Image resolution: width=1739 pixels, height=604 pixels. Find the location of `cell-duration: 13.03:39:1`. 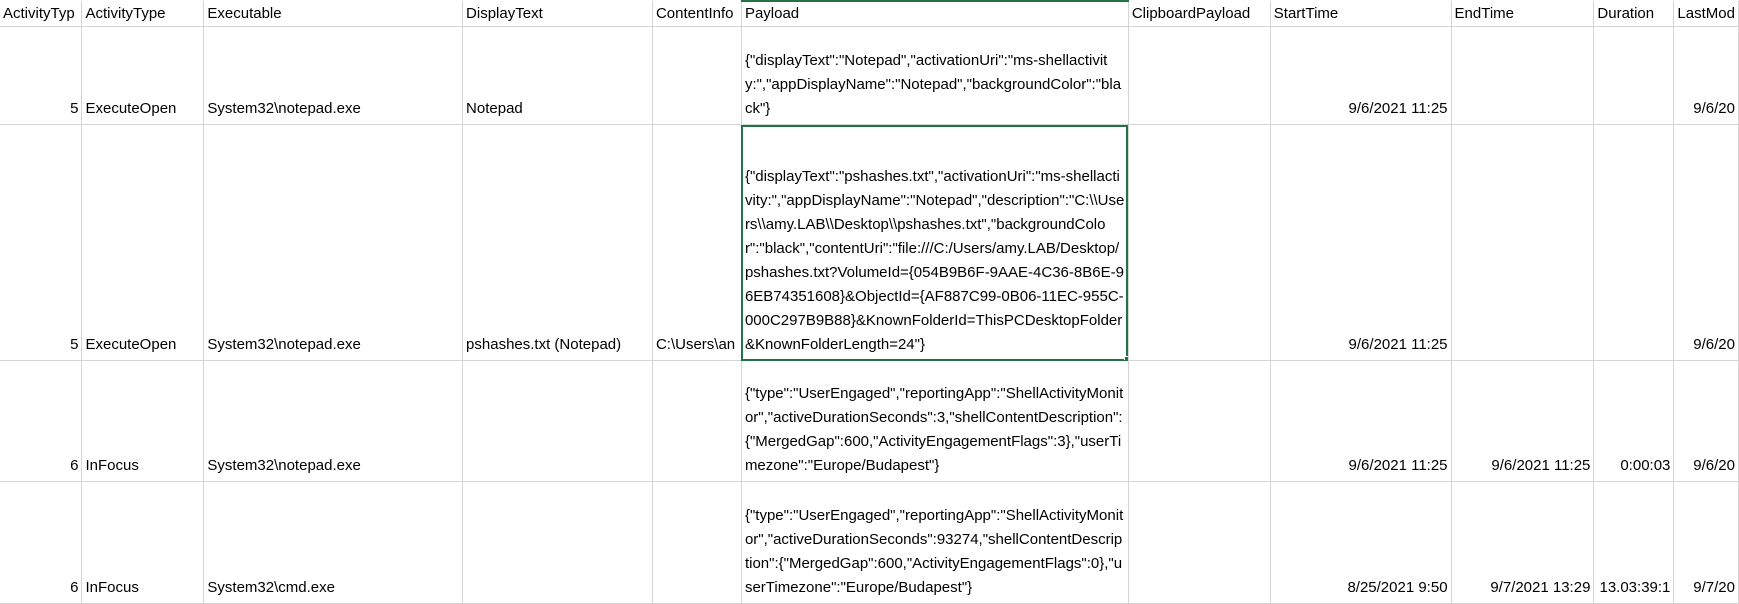

cell-duration: 13.03:39:1 is located at coordinates (1634, 542).